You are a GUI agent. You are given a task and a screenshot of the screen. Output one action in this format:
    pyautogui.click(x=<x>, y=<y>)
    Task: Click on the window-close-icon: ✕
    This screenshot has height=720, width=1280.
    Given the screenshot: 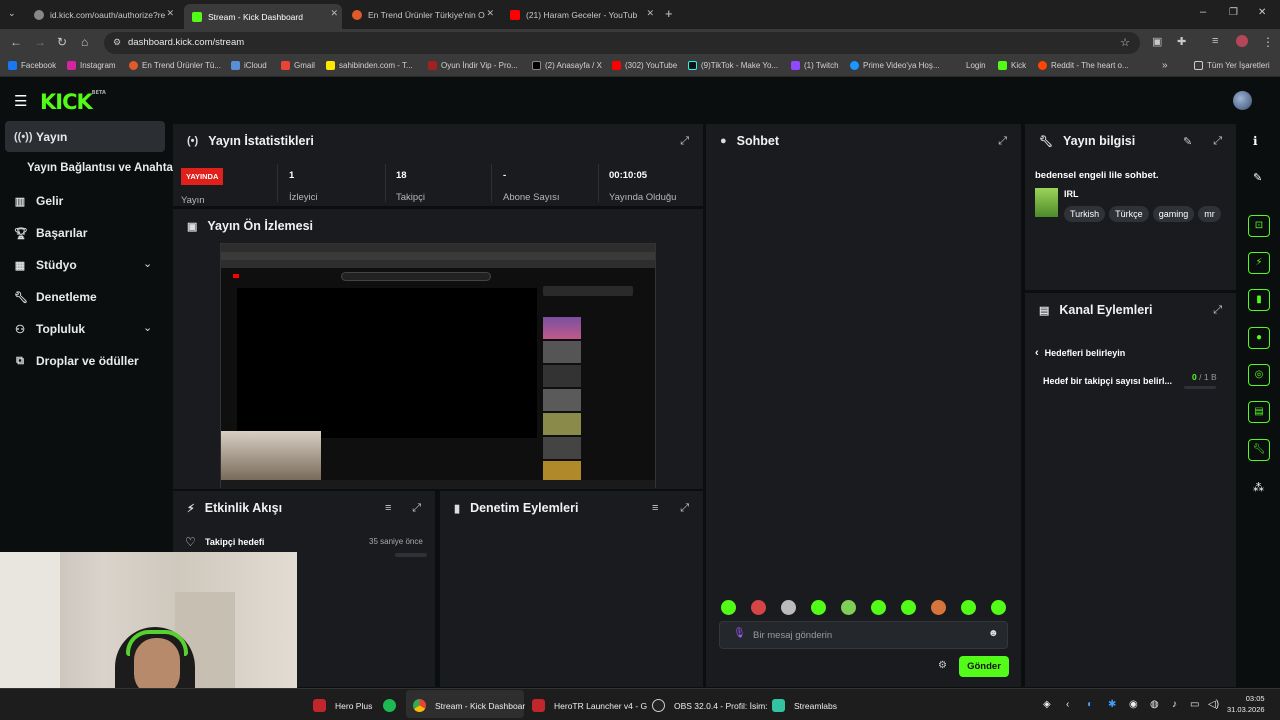 What is the action you would take?
    pyautogui.click(x=1262, y=12)
    